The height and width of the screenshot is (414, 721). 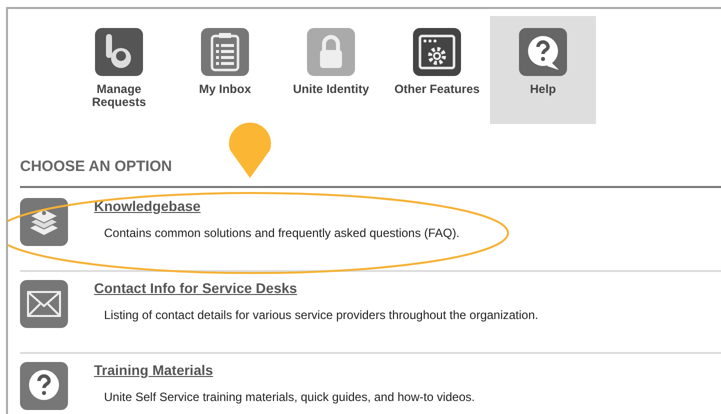 What do you see at coordinates (331, 70) in the screenshot?
I see `nav-tab: Unite Identity` at bounding box center [331, 70].